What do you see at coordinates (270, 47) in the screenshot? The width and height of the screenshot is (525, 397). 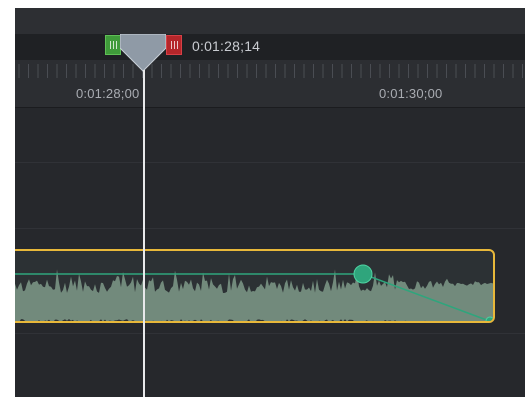 I see `playhead-bar` at bounding box center [270, 47].